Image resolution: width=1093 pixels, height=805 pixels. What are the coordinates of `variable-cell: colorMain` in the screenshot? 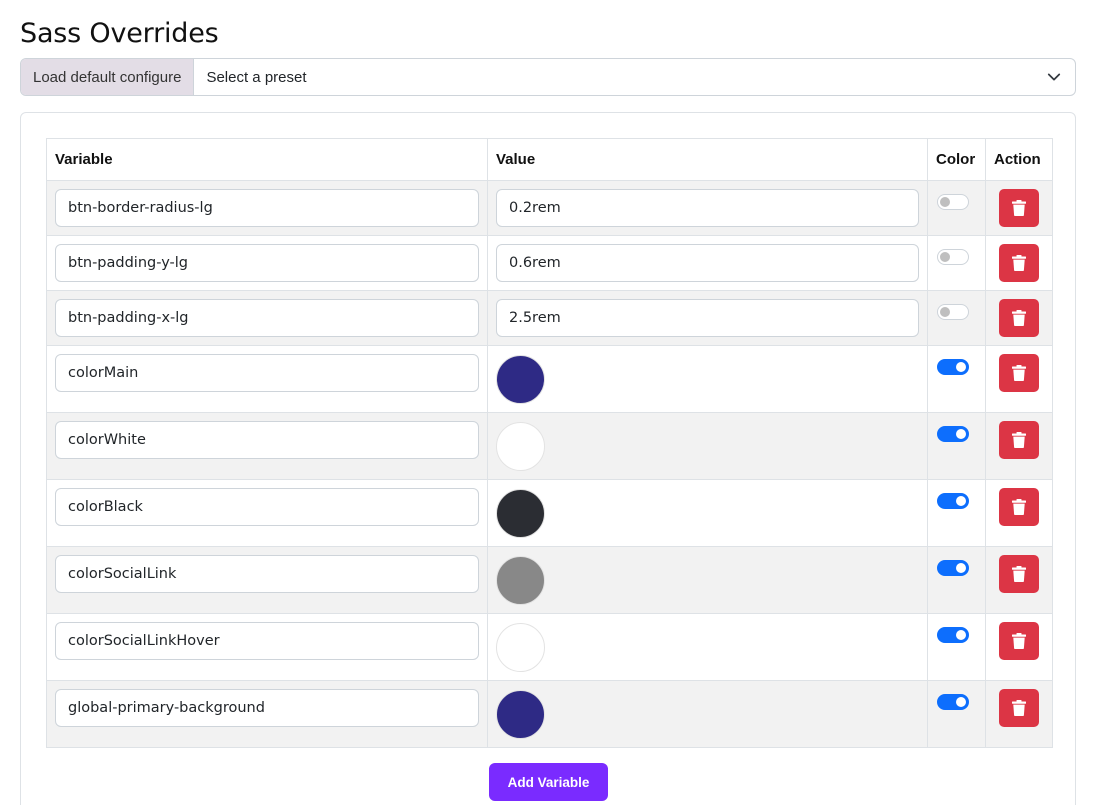 It's located at (267, 379).